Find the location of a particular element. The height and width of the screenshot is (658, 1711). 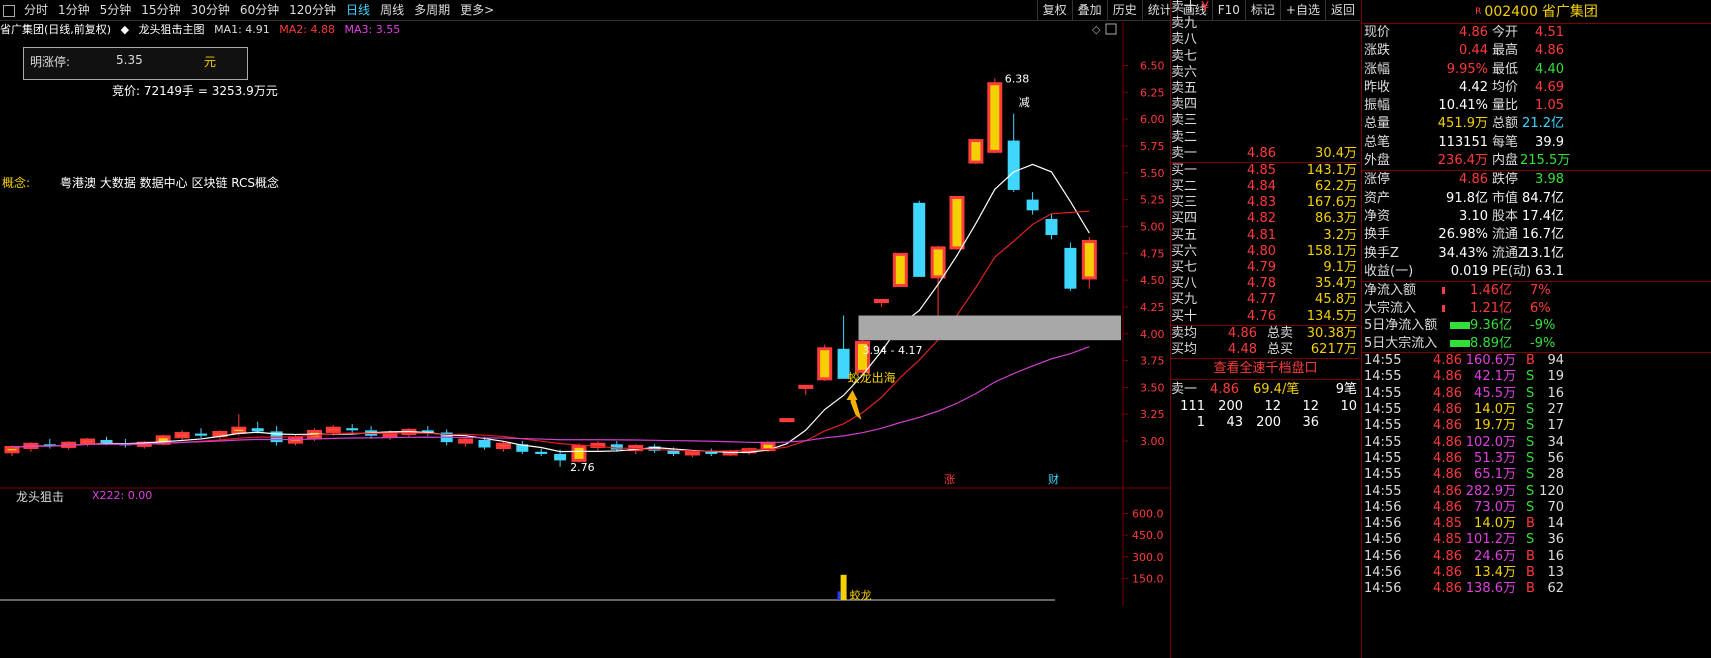

view-all-orderbook-link: 查看全速千档盘口 is located at coordinates (1265, 369).